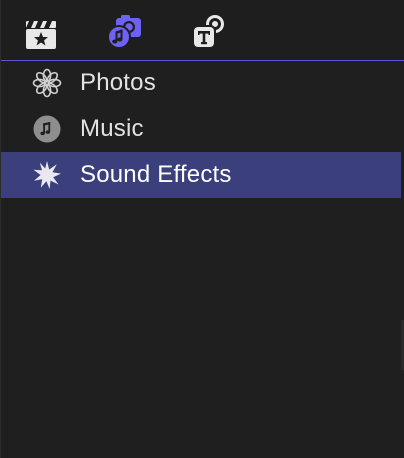  I want to click on photos-audio-button, so click(125, 32).